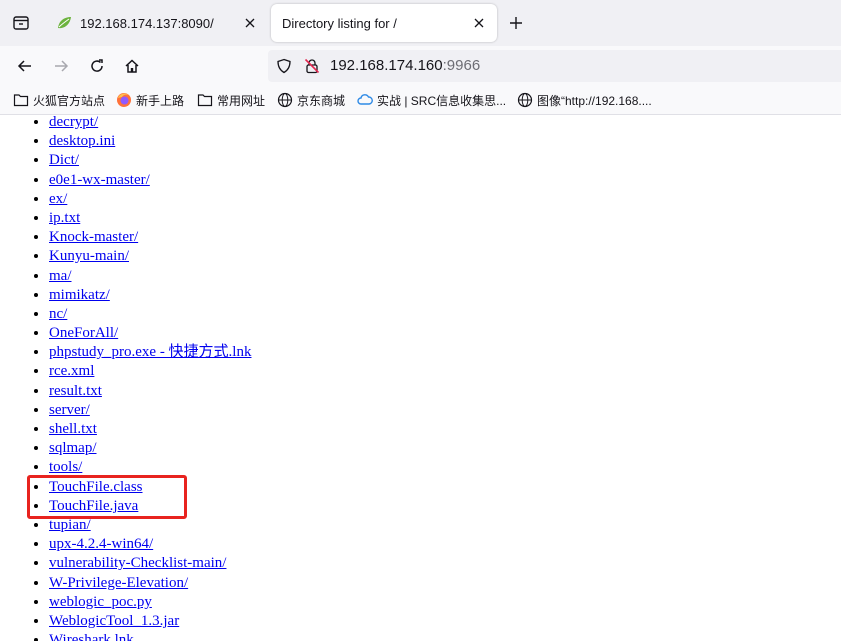 This screenshot has height=641, width=841. Describe the element at coordinates (137, 563) in the screenshot. I see `file-link: vulnerability-Checklist-main/` at that location.